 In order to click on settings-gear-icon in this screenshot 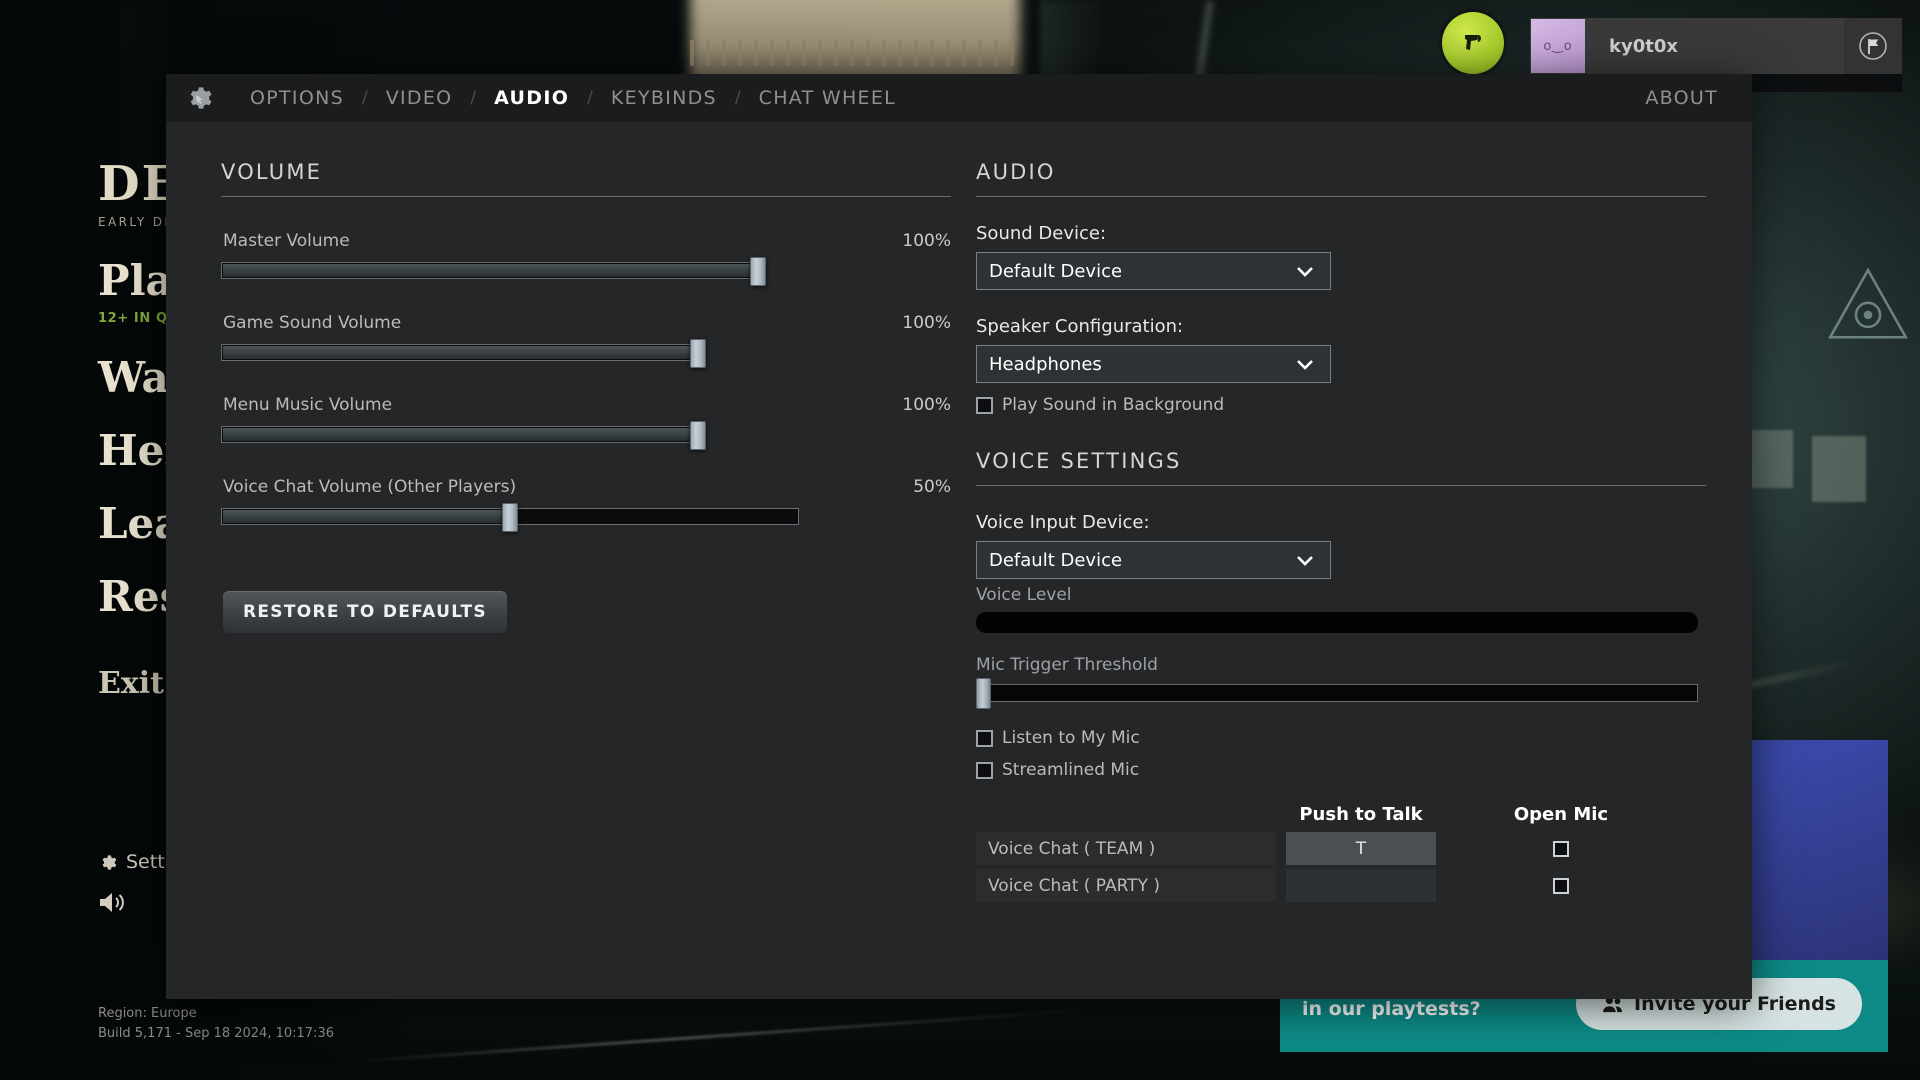, I will do `click(198, 98)`.